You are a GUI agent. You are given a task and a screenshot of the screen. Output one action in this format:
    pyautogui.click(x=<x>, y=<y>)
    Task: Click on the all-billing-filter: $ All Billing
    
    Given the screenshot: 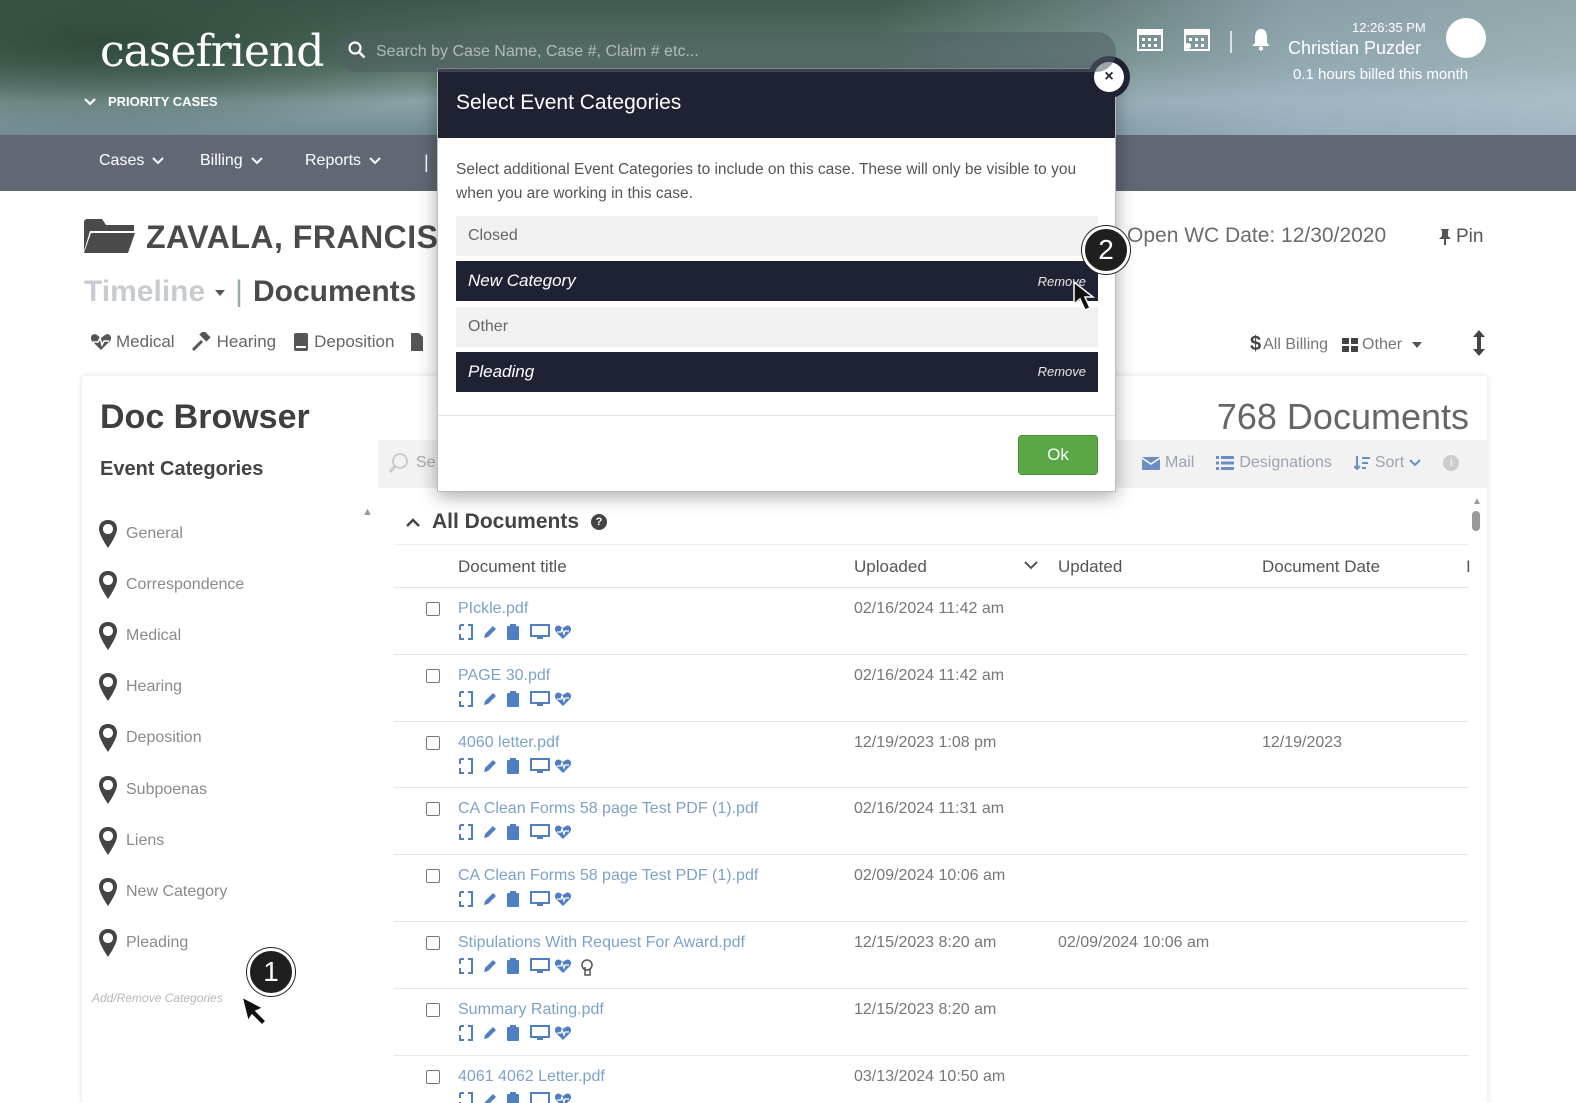 What is the action you would take?
    pyautogui.click(x=1289, y=344)
    